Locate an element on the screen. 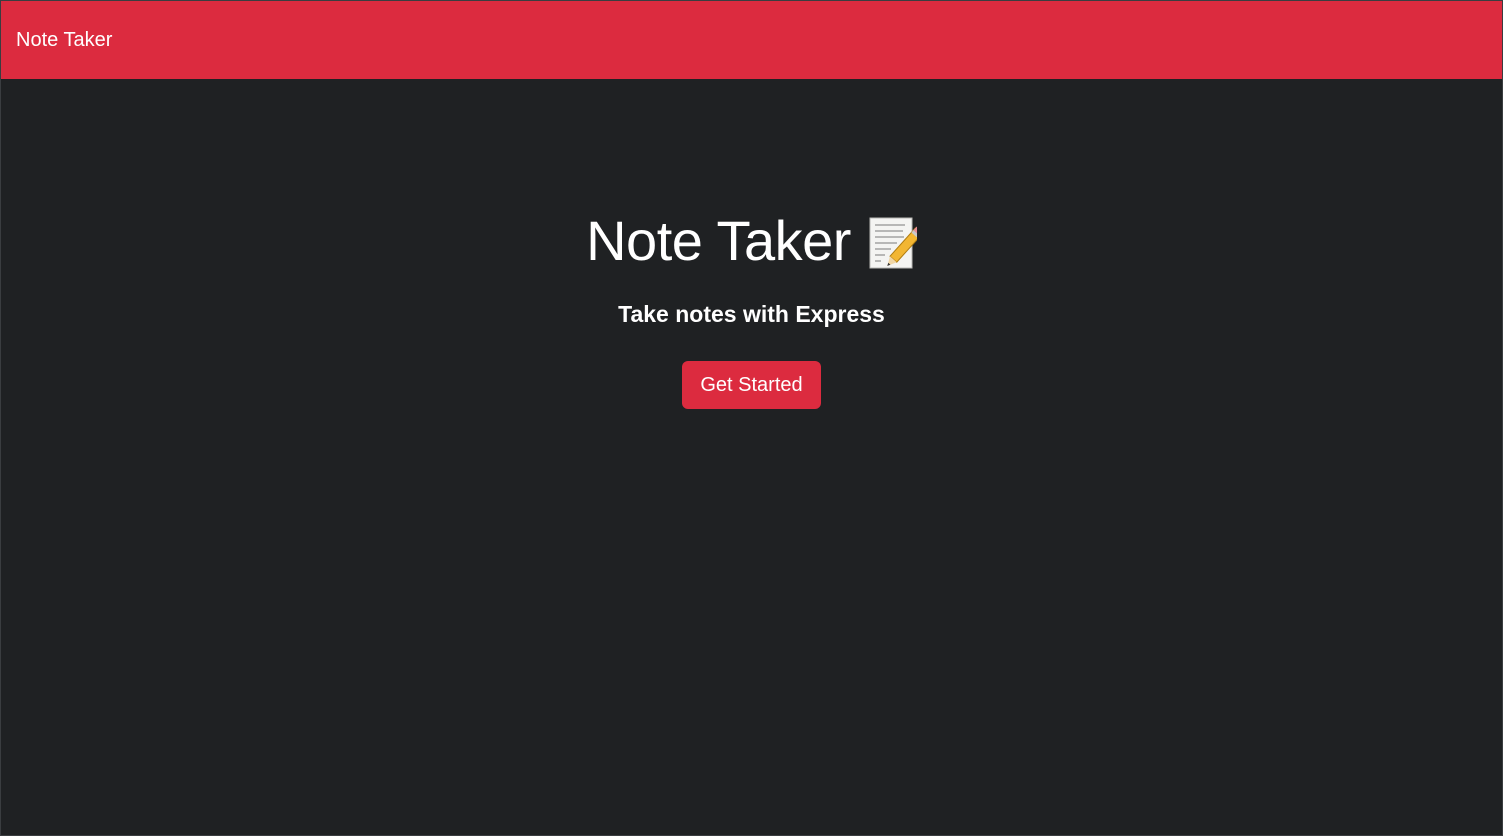 The image size is (1503, 836). navbar-brand-link: Note Taker is located at coordinates (64, 40).